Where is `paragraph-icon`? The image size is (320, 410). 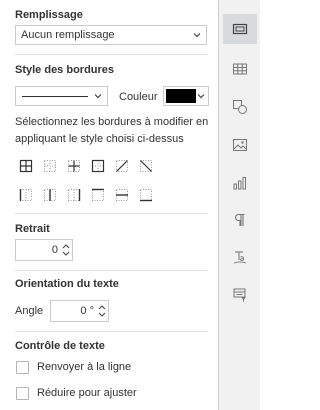 paragraph-icon is located at coordinates (240, 219).